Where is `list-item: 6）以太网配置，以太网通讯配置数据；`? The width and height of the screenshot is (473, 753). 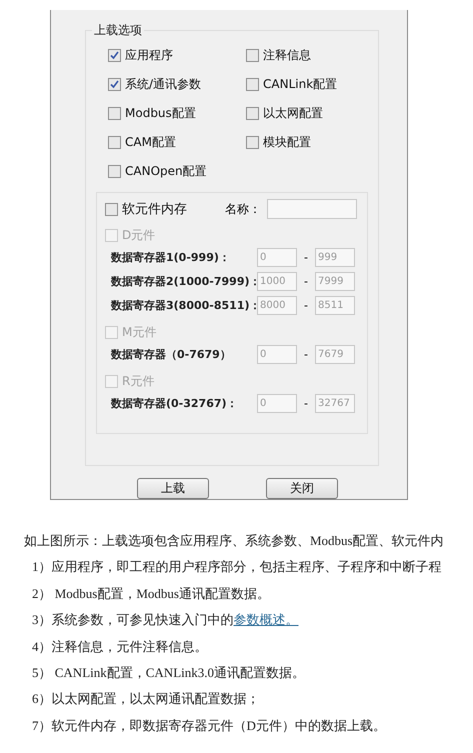
list-item: 6）以太网配置，以太网通讯配置数据； is located at coordinates (145, 699).